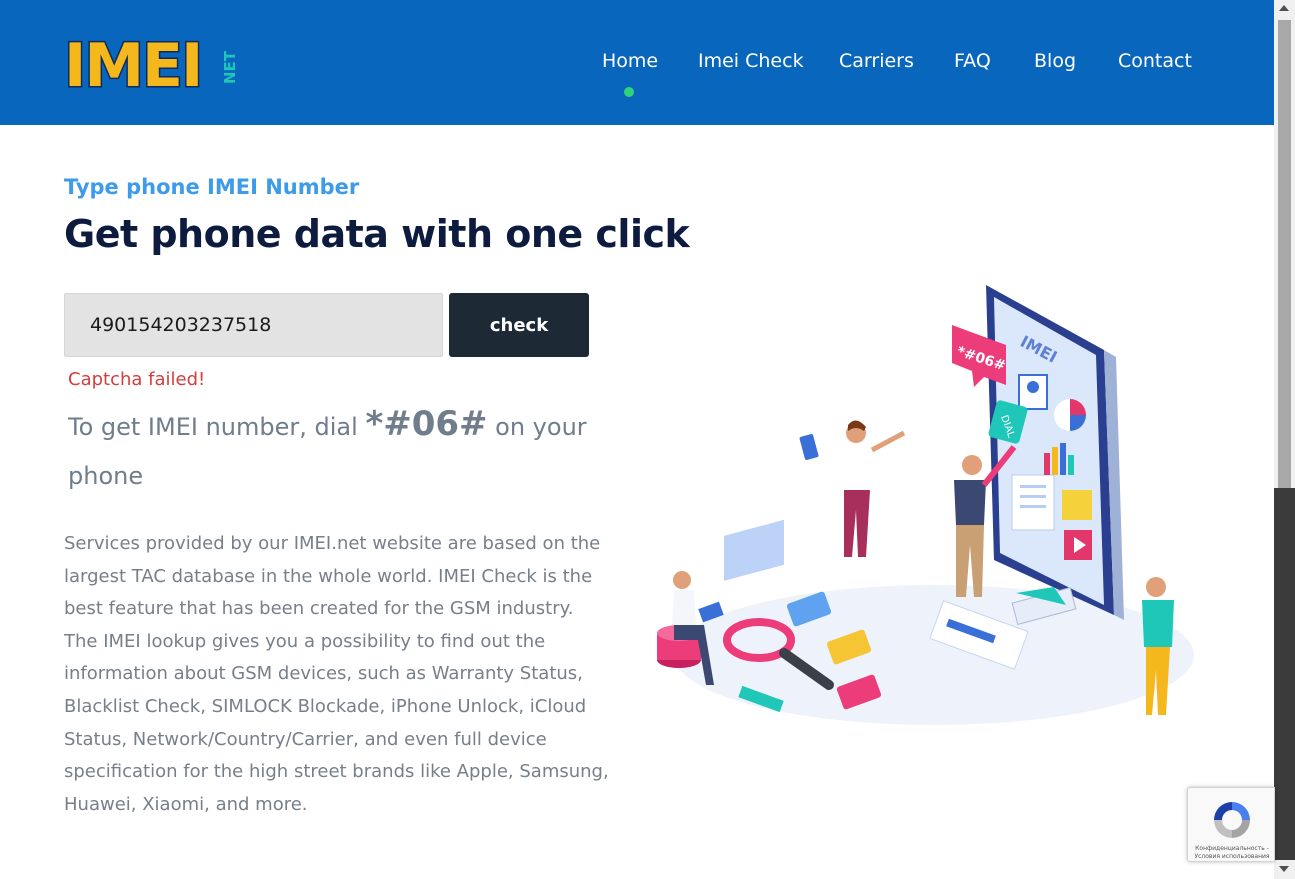 The width and height of the screenshot is (1295, 879). What do you see at coordinates (1232, 849) in the screenshot?
I see `recaptcha-privacy-link: Конфиденциальность -` at bounding box center [1232, 849].